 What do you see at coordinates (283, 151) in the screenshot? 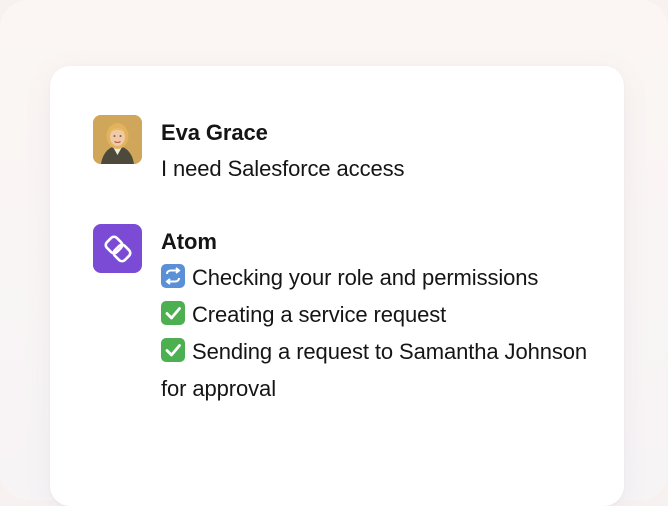
I see `user-message-body: Eva Grace I need Salesforce access` at bounding box center [283, 151].